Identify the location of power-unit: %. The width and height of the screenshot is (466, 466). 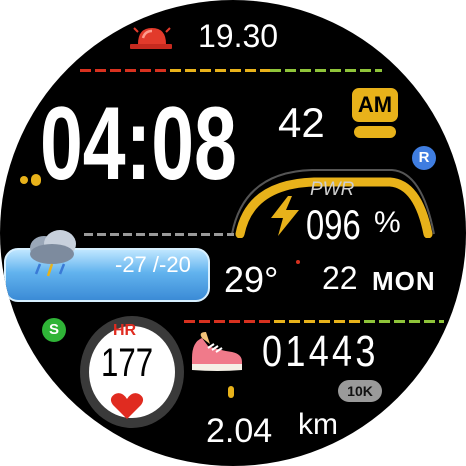
(387, 222).